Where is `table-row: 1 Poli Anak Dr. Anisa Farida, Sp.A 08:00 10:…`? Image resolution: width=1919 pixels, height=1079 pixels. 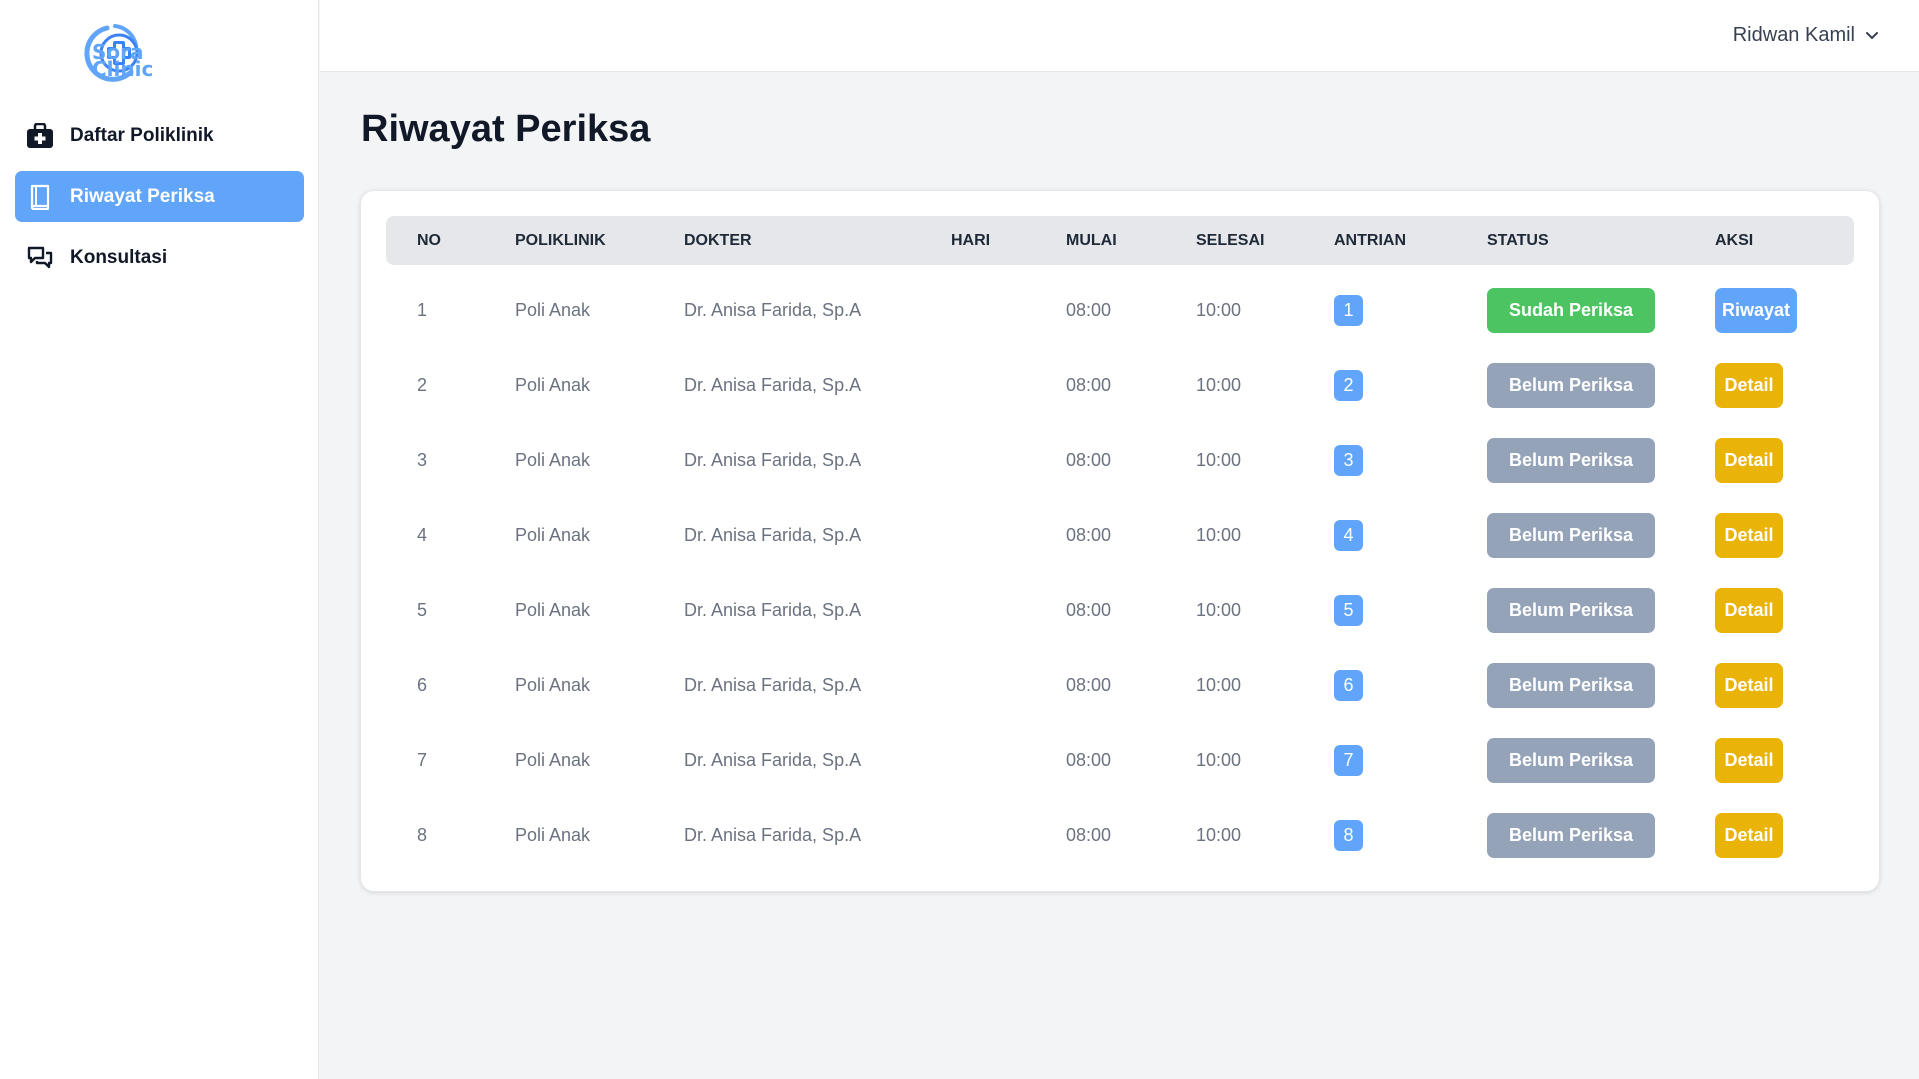 table-row: 1 Poli Anak Dr. Anisa Farida, Sp.A 08:00 10:… is located at coordinates (1120, 310).